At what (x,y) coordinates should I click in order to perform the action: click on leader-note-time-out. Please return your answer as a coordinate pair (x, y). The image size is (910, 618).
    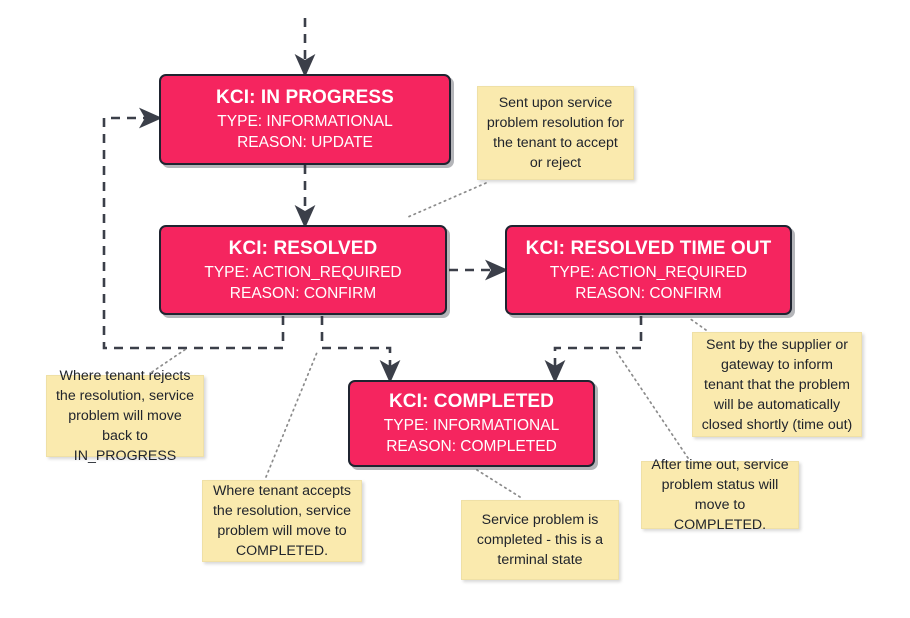
    Looking at the image, I should click on (697, 324).